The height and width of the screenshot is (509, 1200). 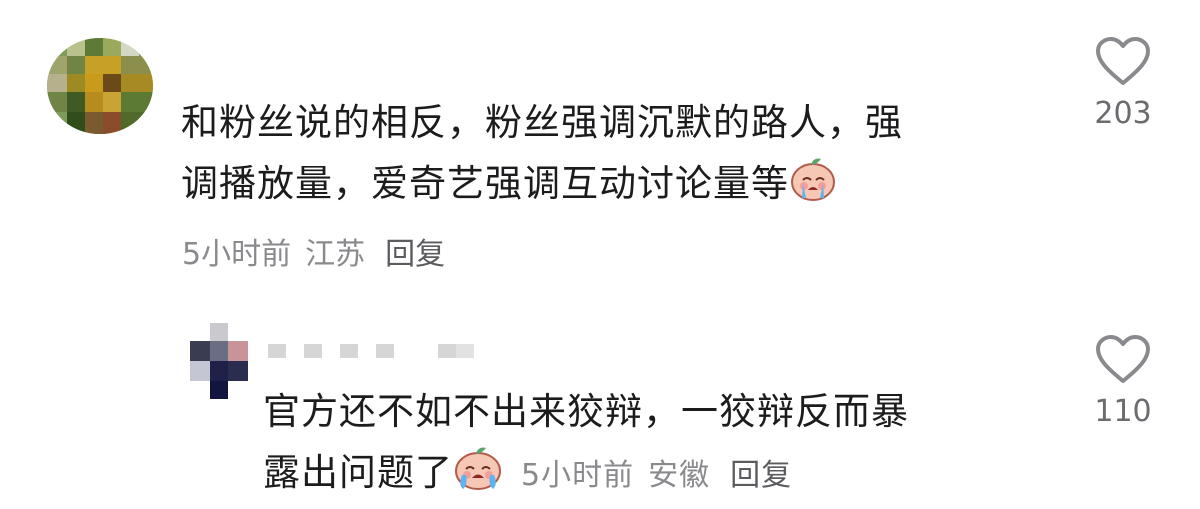 I want to click on comment-text-line: 露出问题了 5小时前 安徽 回复, so click(x=663, y=475).